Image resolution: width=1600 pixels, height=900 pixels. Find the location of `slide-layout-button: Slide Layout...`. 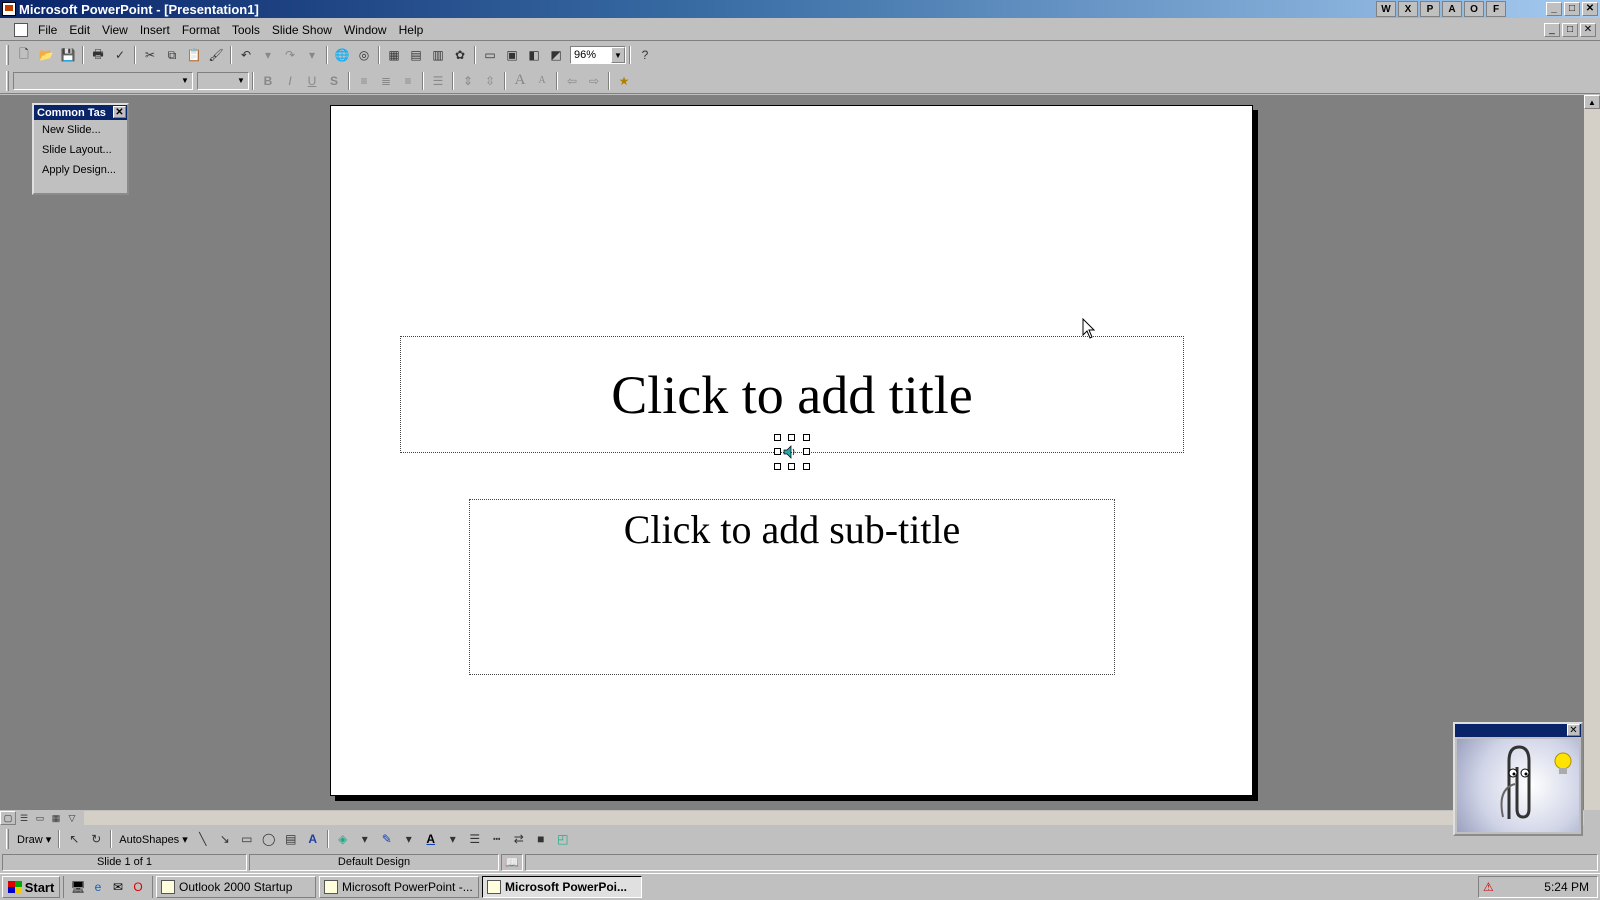

slide-layout-button: Slide Layout... is located at coordinates (80, 150).